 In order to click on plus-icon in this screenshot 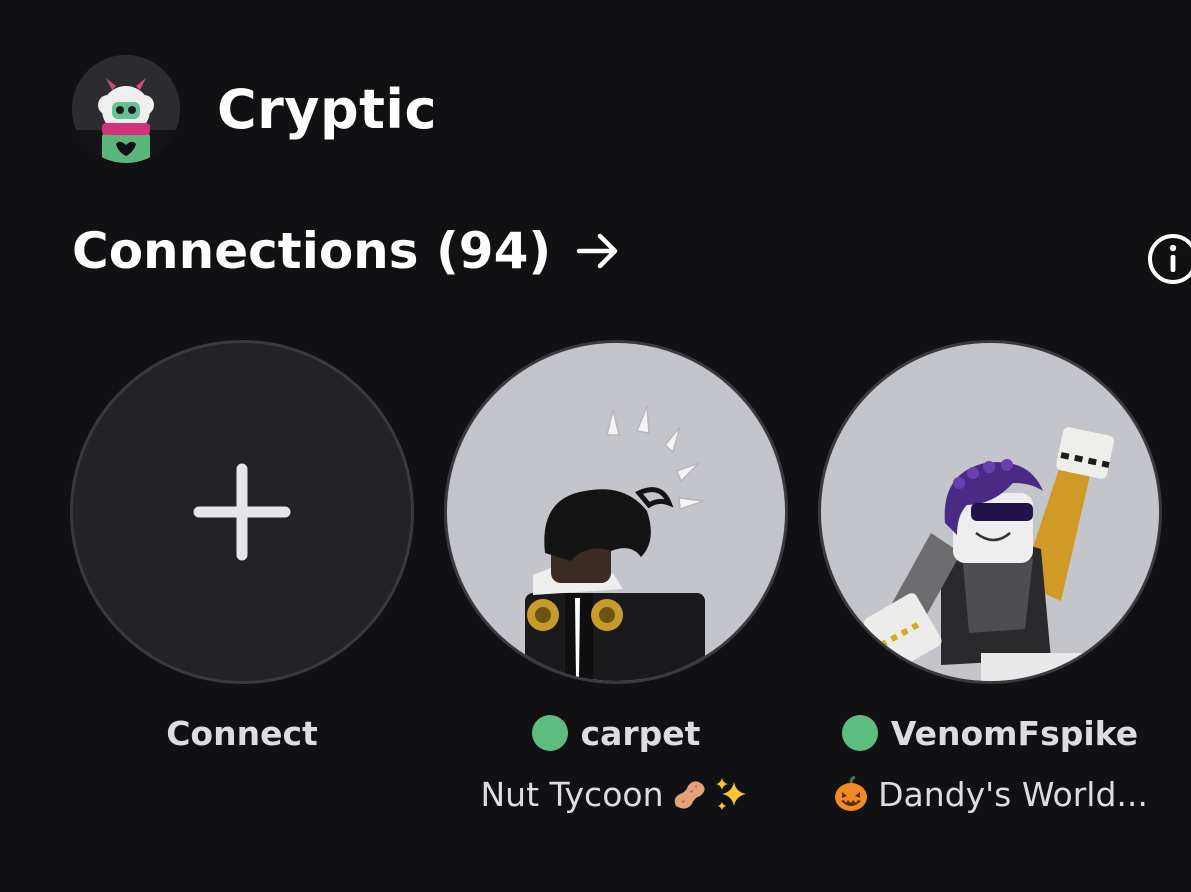, I will do `click(242, 512)`.